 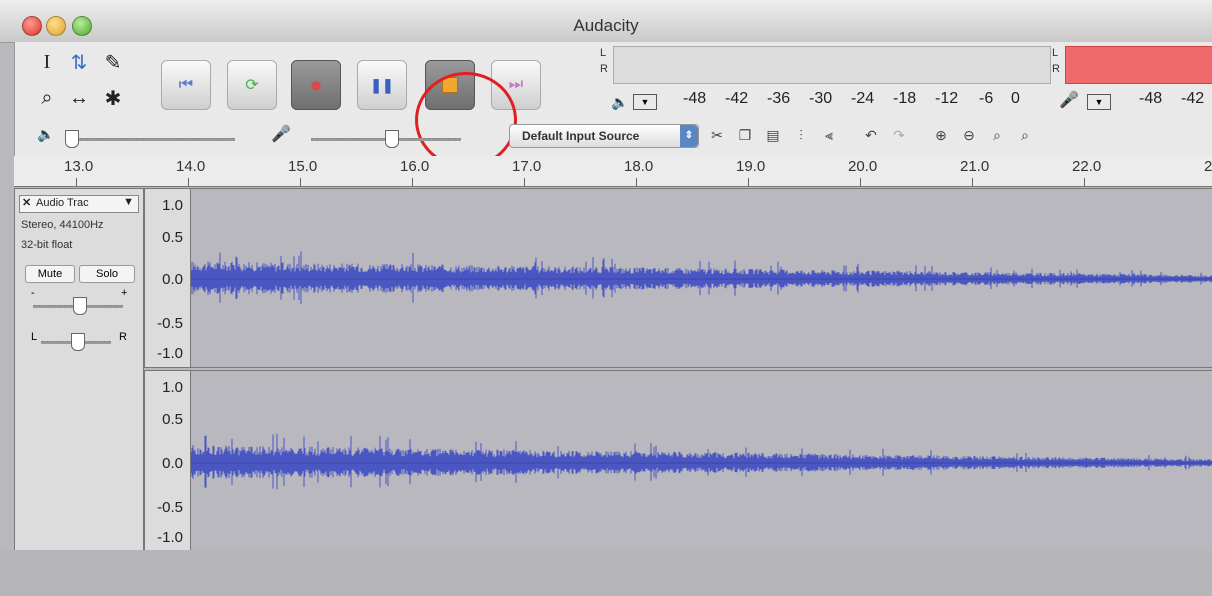 What do you see at coordinates (801, 135) in the screenshot?
I see `trim-button: ⫶` at bounding box center [801, 135].